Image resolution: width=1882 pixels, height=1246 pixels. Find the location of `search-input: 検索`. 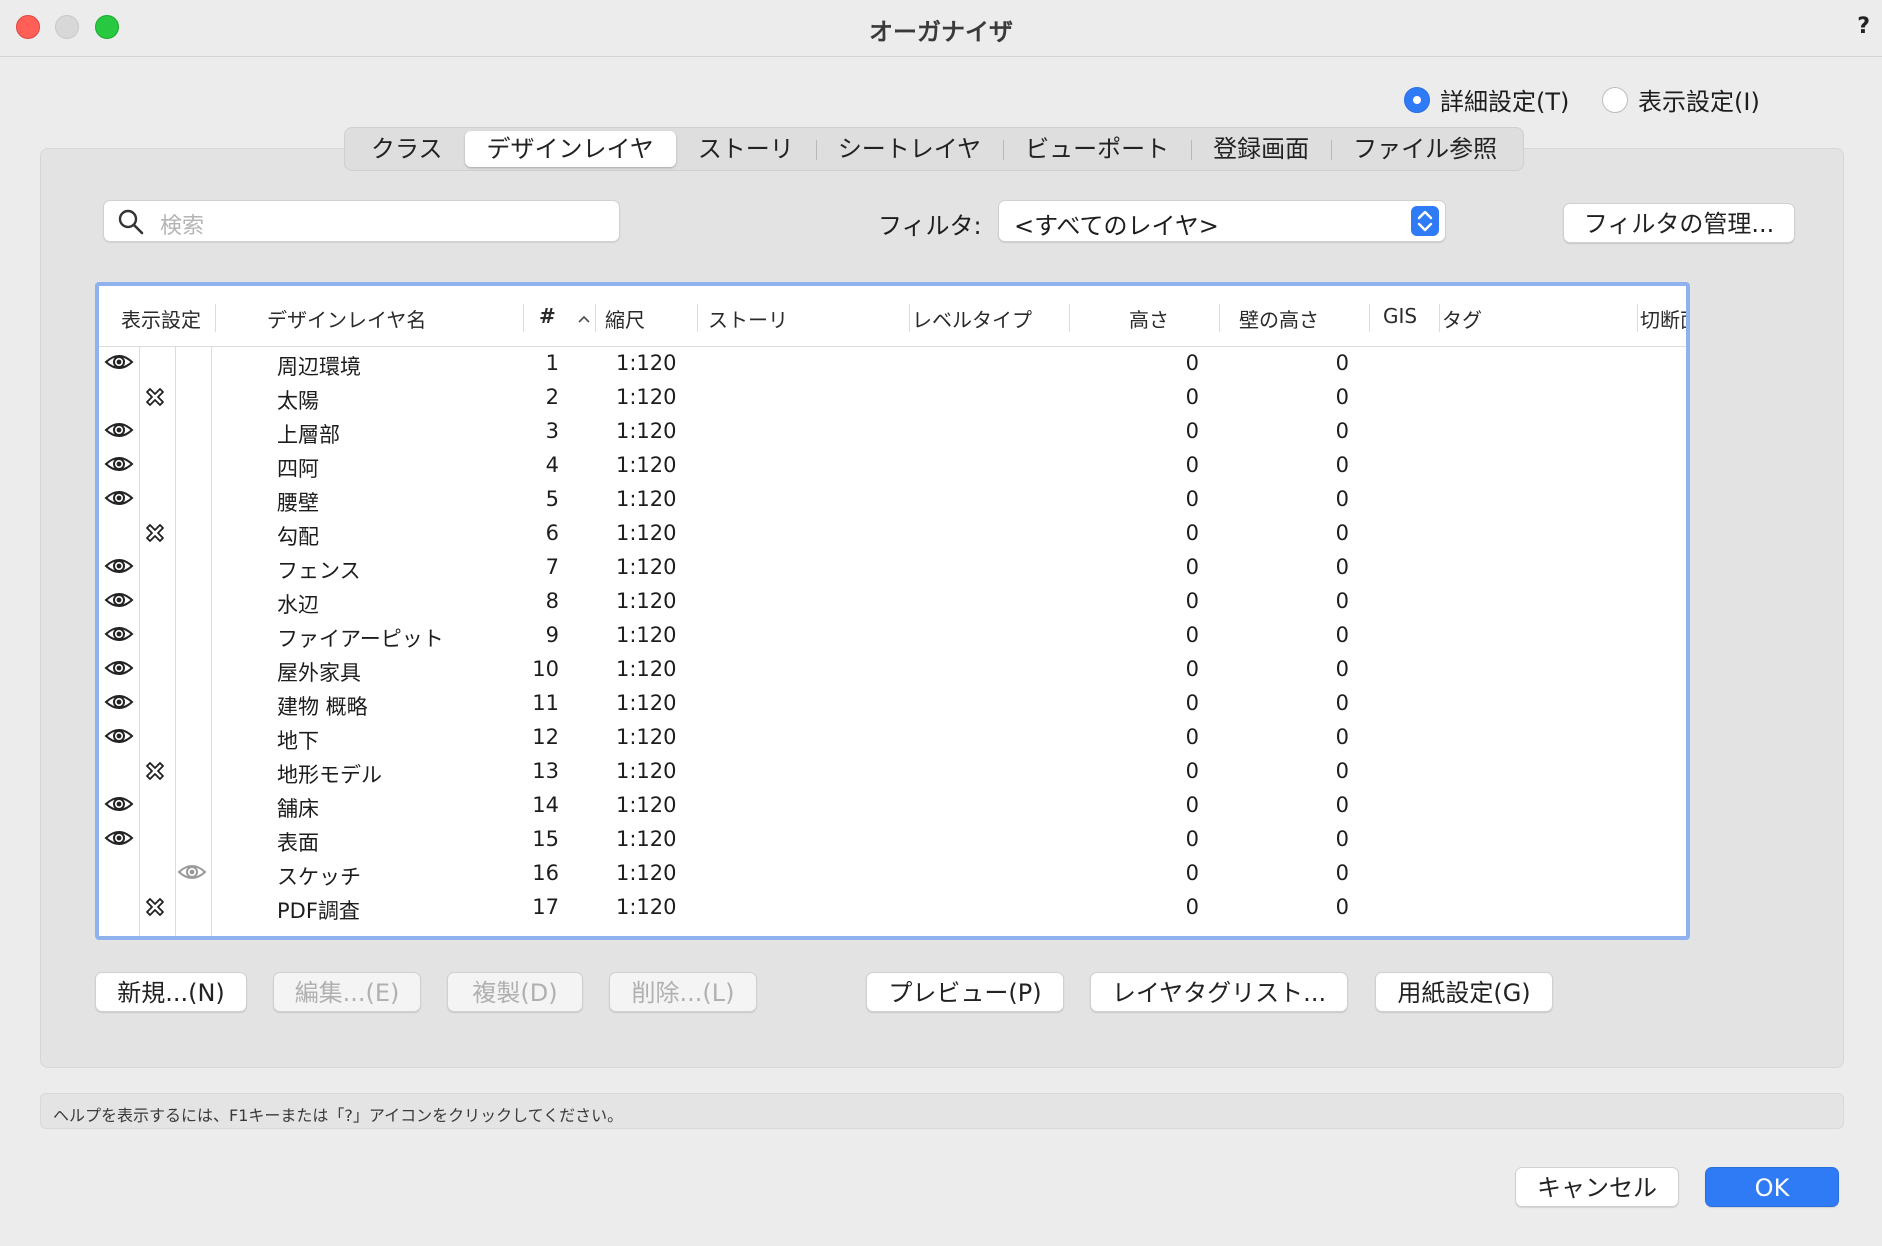

search-input: 検索 is located at coordinates (361, 221).